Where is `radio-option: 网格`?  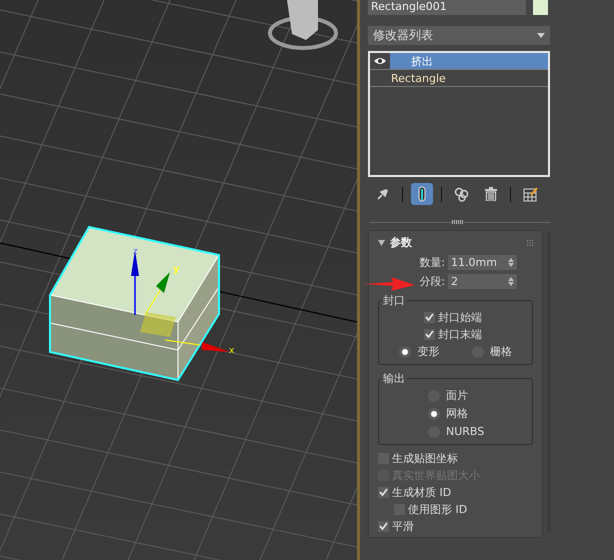 radio-option: 网格 is located at coordinates (448, 413).